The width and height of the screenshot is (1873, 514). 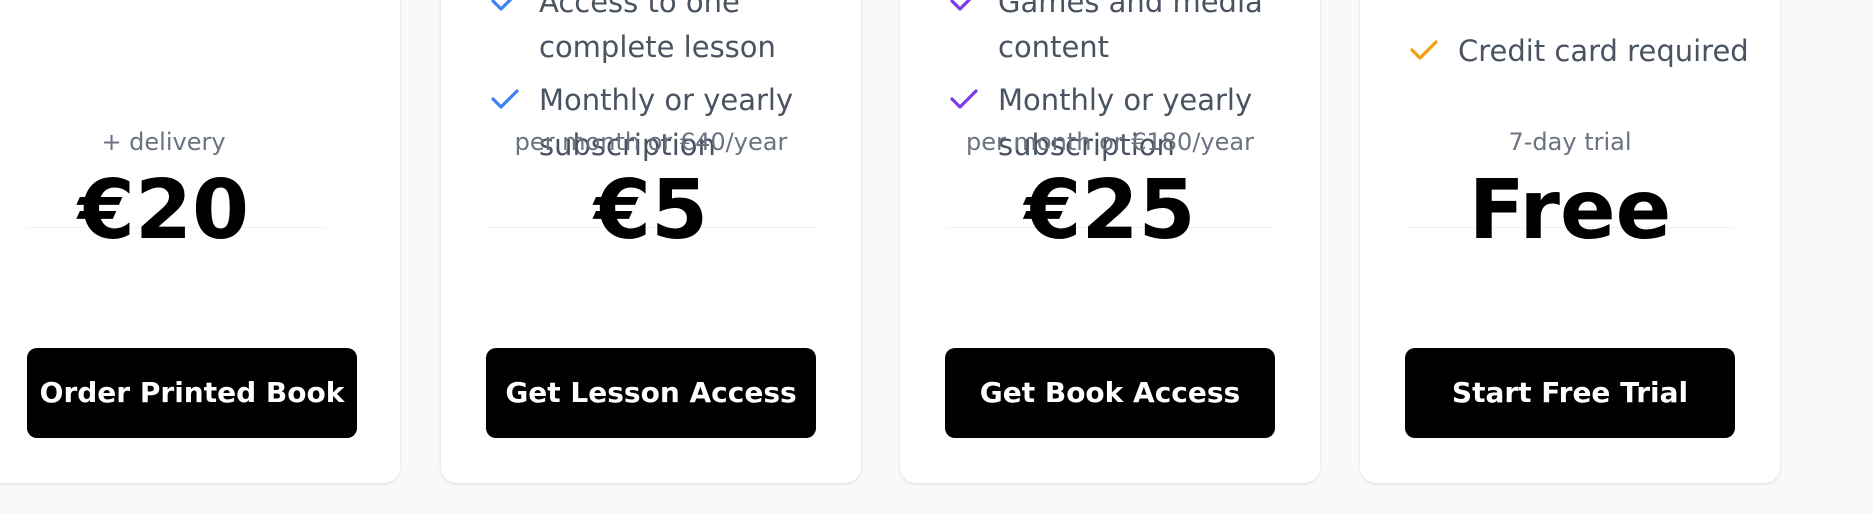 I want to click on price-note: 7-day trial, so click(x=1570, y=142).